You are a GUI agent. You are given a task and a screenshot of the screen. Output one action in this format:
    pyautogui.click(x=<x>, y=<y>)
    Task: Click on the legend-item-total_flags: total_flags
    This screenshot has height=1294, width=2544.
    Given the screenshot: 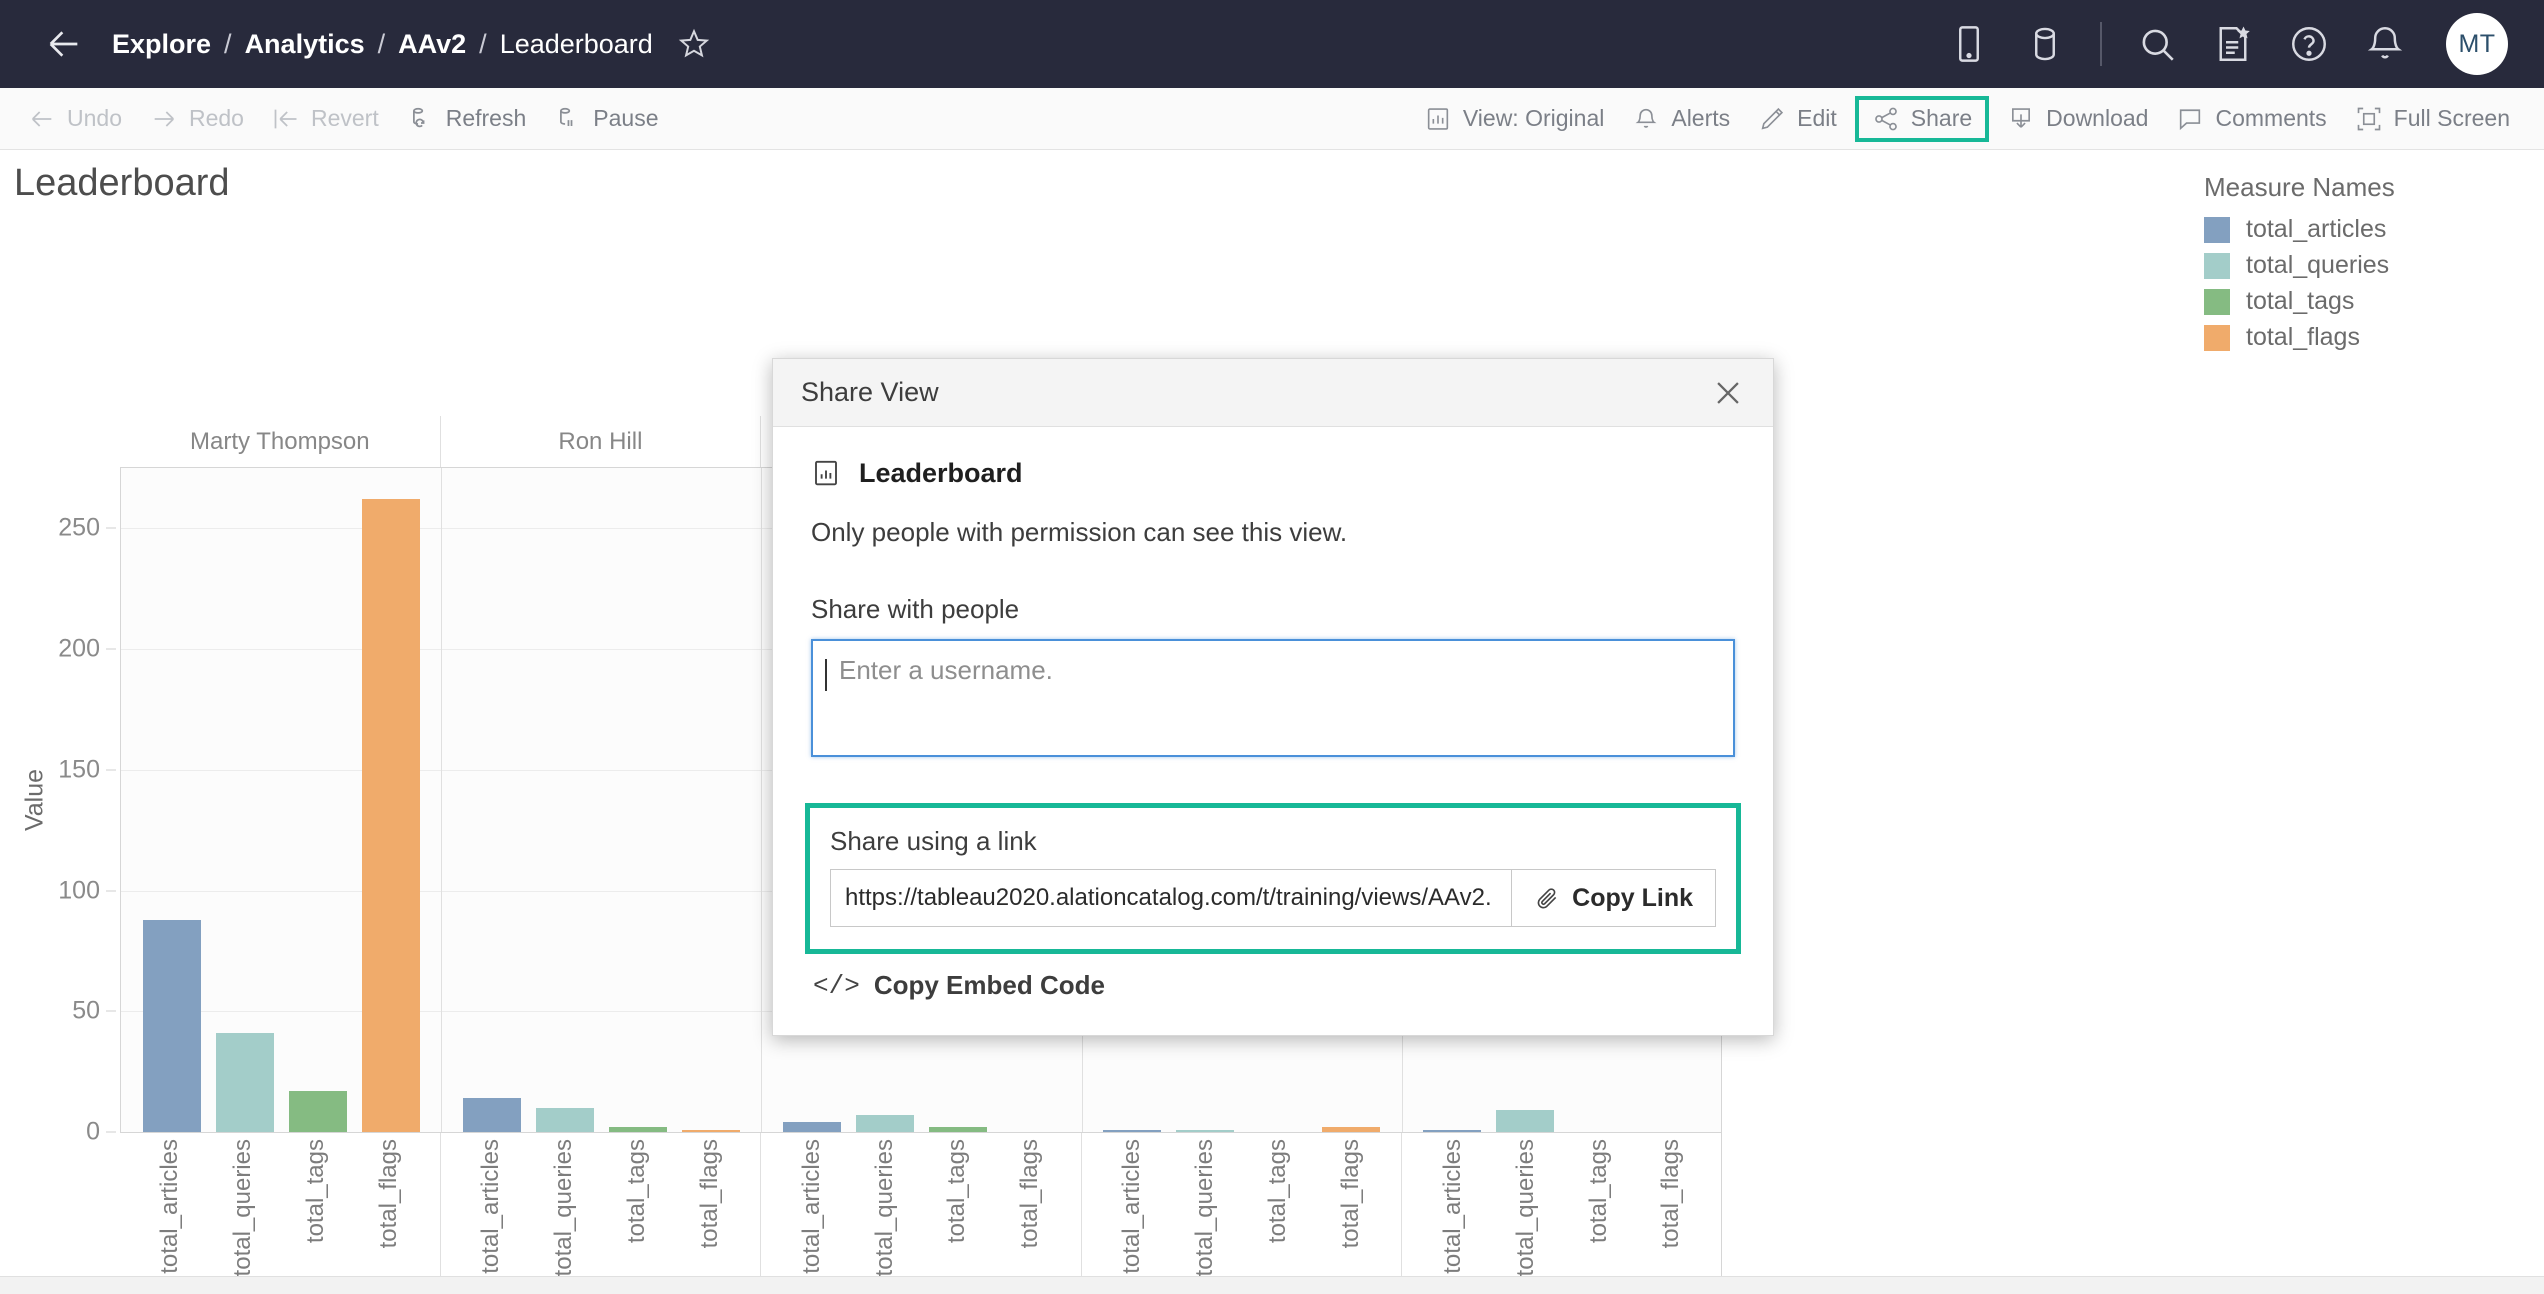 What is the action you would take?
    pyautogui.click(x=2354, y=337)
    